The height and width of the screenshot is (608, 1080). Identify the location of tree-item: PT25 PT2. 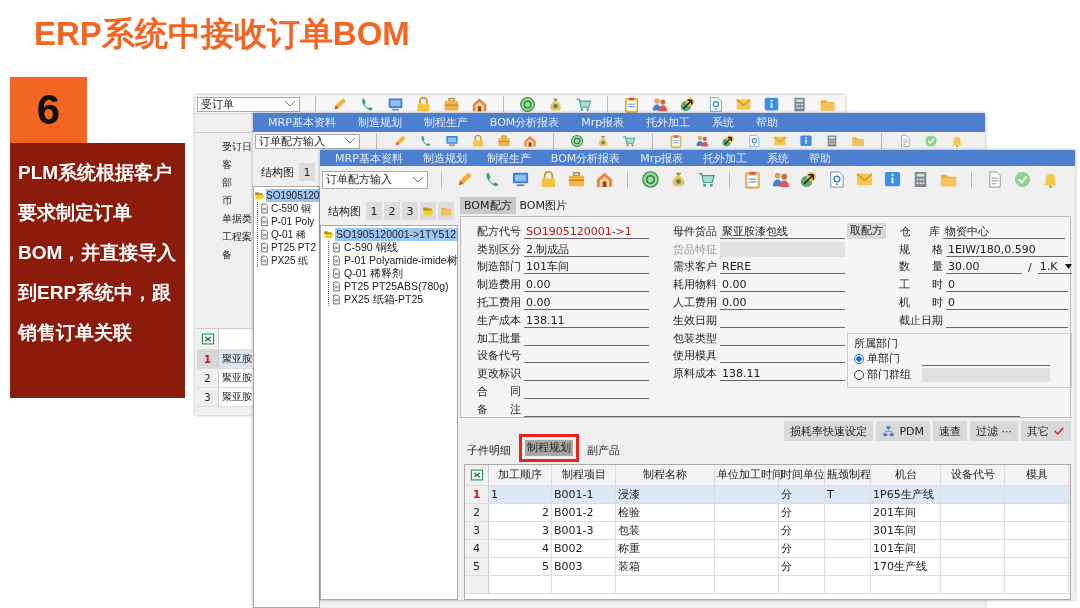
(294, 247).